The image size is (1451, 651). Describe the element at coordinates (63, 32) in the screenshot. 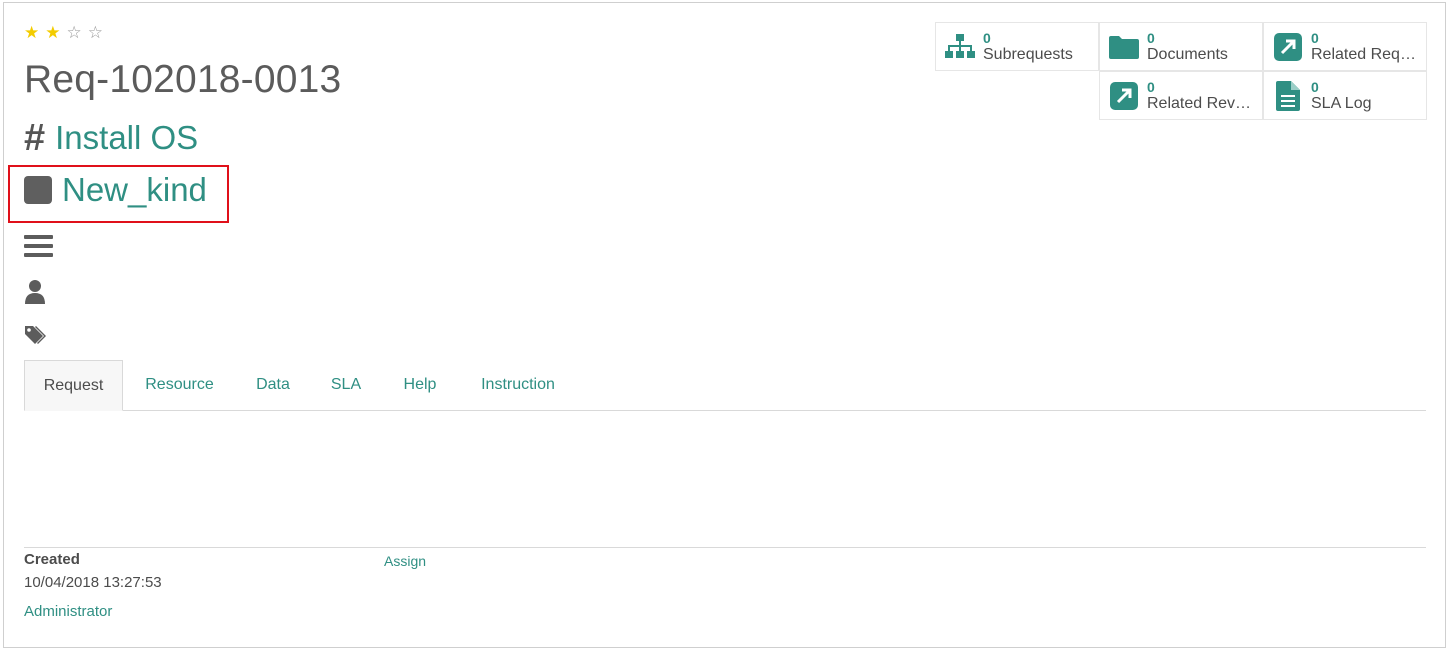

I see `priority-stars: ★ ★ ☆ ☆` at that location.